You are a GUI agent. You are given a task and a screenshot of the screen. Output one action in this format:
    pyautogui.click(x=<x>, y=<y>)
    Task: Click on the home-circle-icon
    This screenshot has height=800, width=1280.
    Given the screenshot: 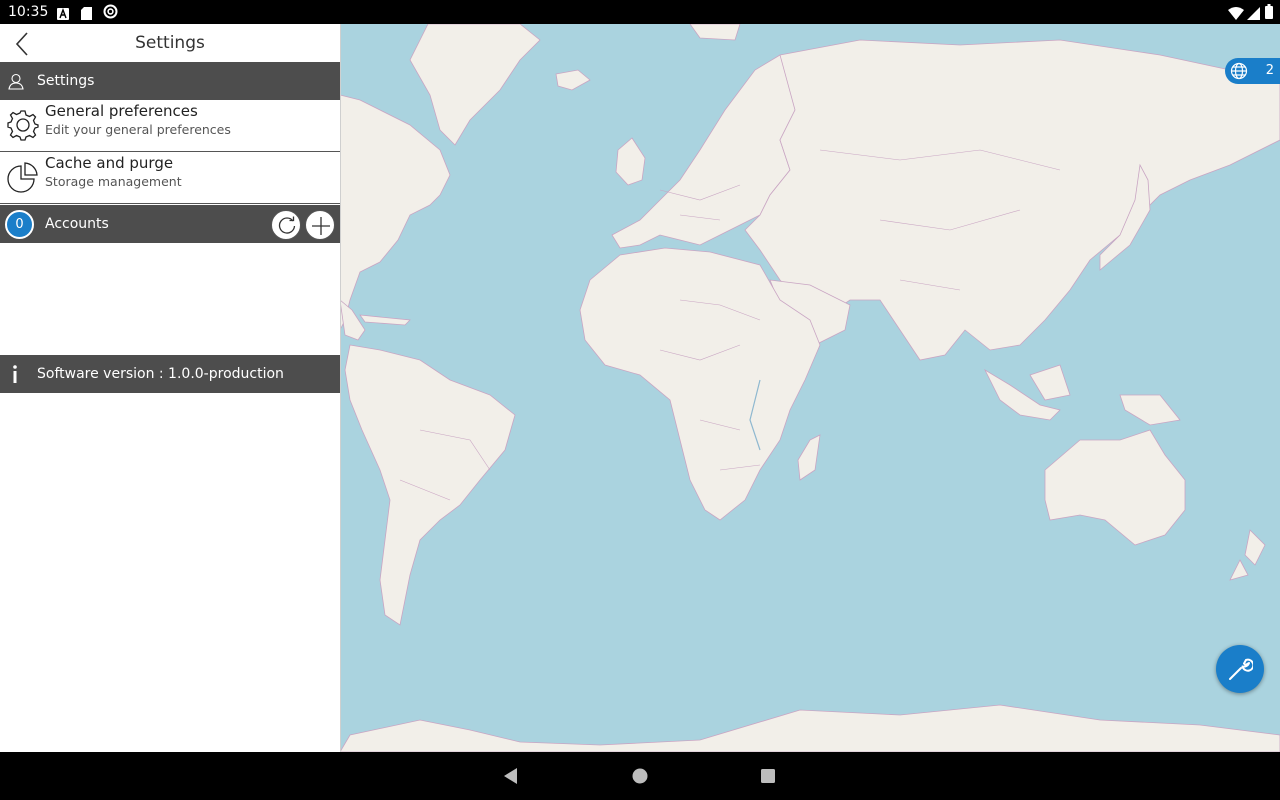 What is the action you would take?
    pyautogui.click(x=640, y=776)
    